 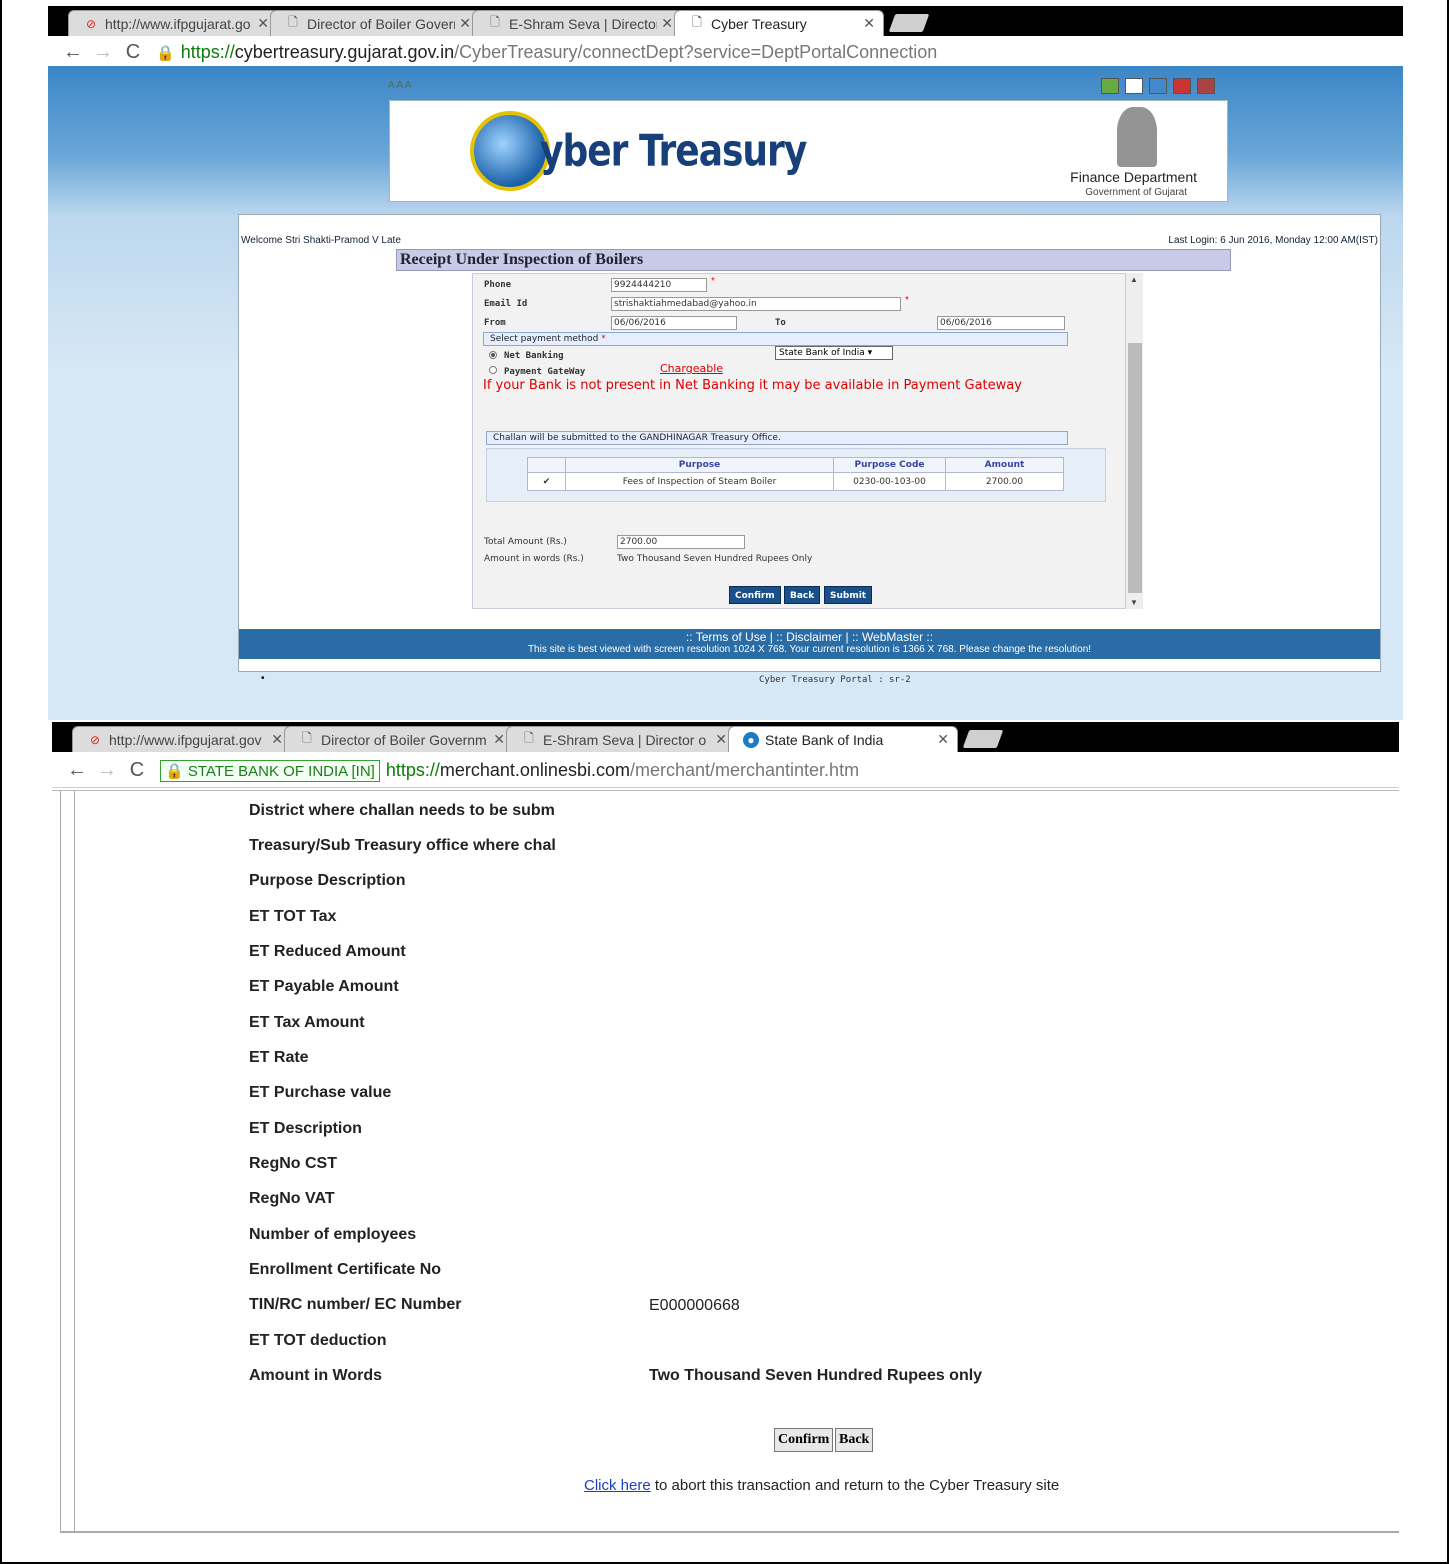 What do you see at coordinates (1137, 137) in the screenshot?
I see `national-emblem-icon` at bounding box center [1137, 137].